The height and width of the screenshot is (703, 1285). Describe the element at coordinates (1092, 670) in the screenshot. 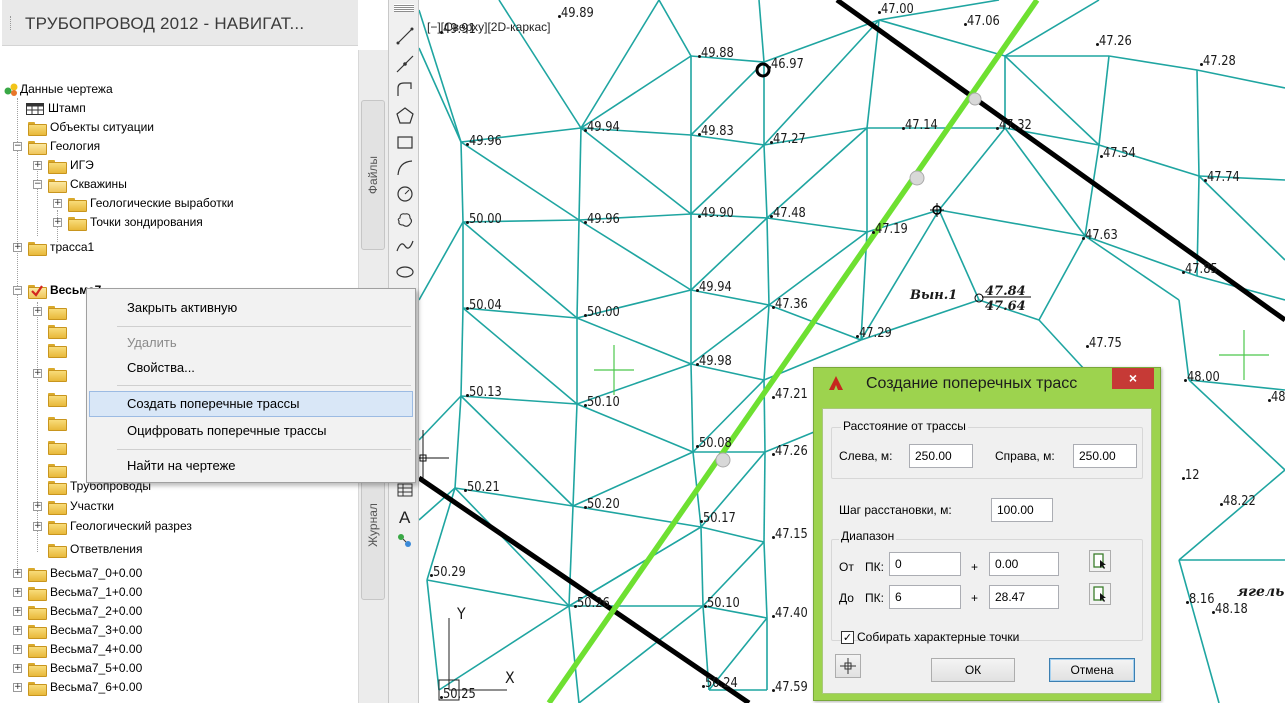

I see `cancel-button: Отмена` at that location.